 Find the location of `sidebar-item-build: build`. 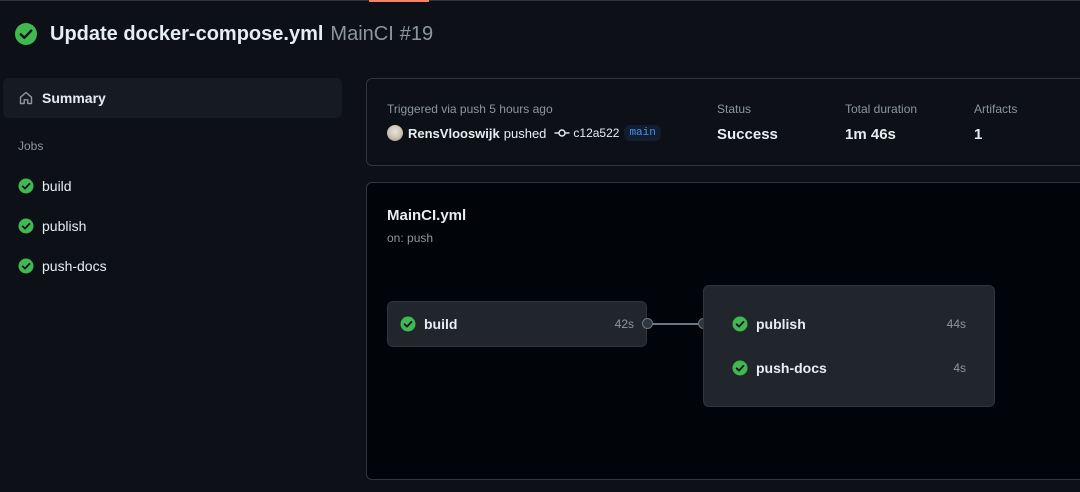

sidebar-item-build: build is located at coordinates (172, 186).